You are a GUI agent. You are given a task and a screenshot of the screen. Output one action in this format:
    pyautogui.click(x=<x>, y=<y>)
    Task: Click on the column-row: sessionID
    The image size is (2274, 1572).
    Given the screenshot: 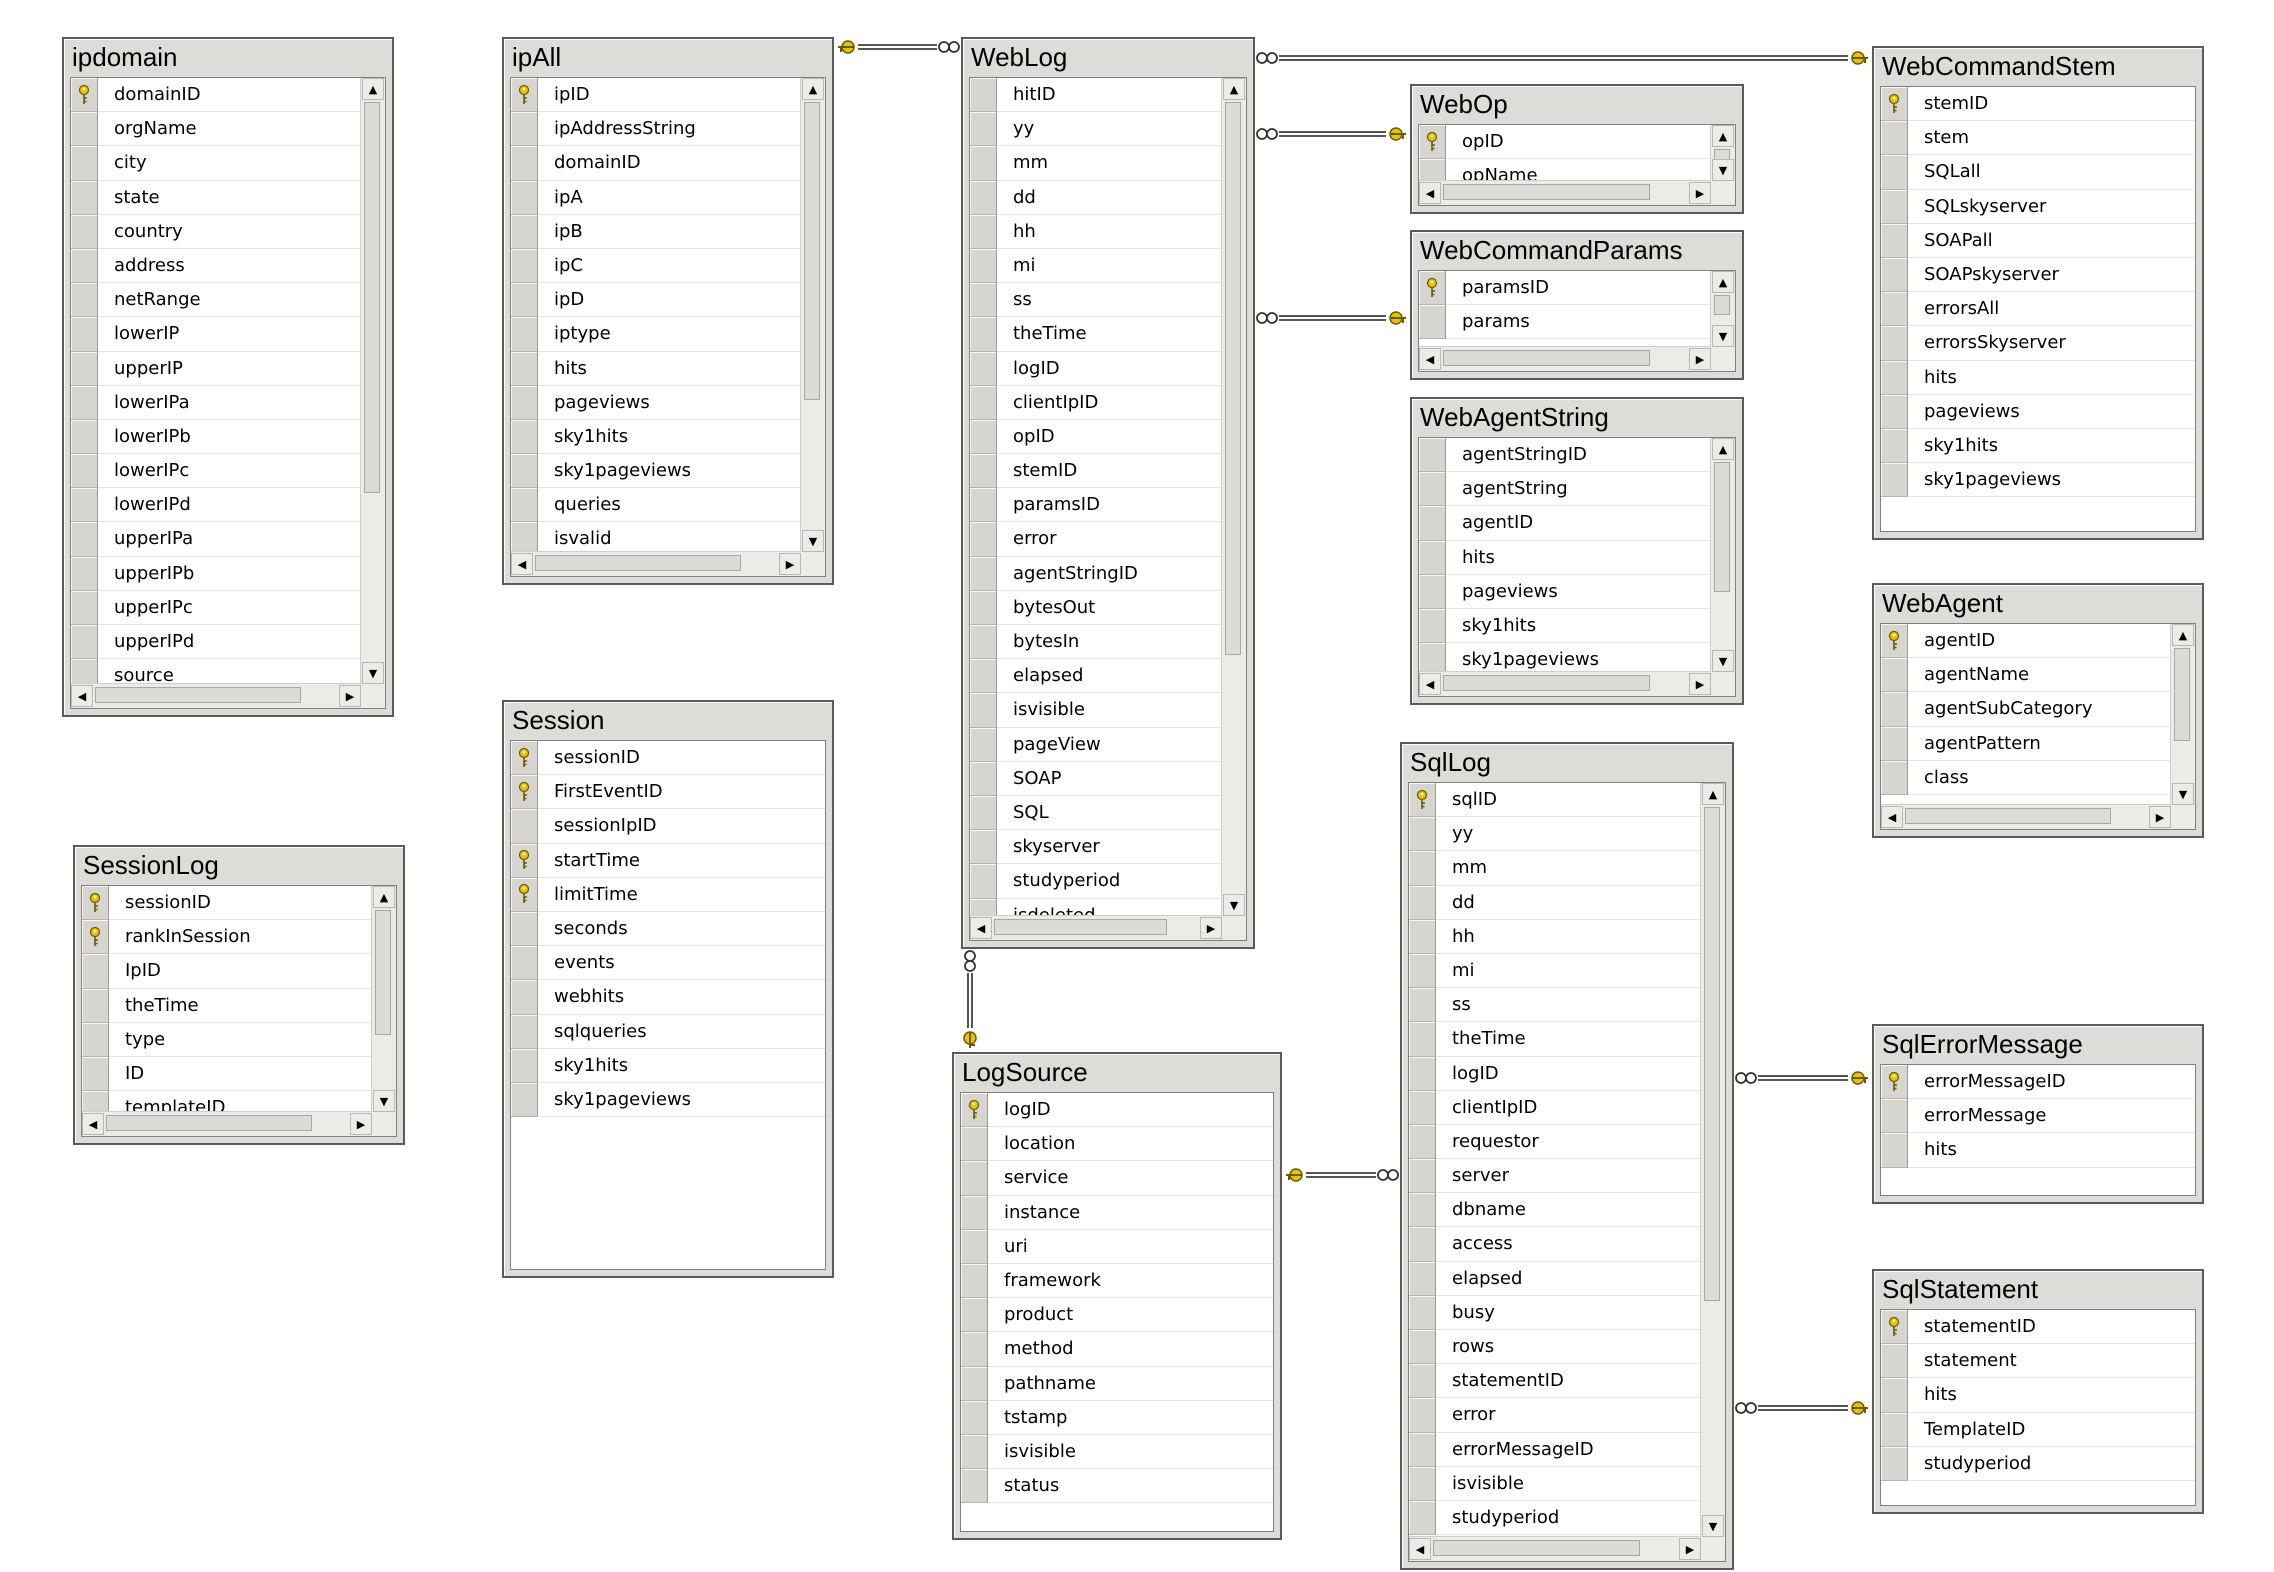 What is the action you would take?
    pyautogui.click(x=668, y=758)
    